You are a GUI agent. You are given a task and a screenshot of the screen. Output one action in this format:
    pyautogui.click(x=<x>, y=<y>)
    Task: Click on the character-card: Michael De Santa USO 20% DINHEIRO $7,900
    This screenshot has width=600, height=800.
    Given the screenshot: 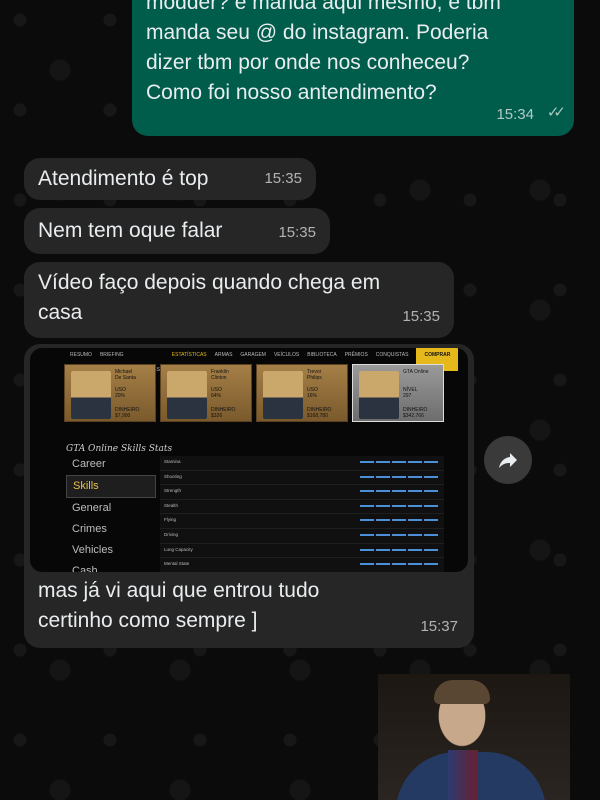 What is the action you would take?
    pyautogui.click(x=110, y=393)
    